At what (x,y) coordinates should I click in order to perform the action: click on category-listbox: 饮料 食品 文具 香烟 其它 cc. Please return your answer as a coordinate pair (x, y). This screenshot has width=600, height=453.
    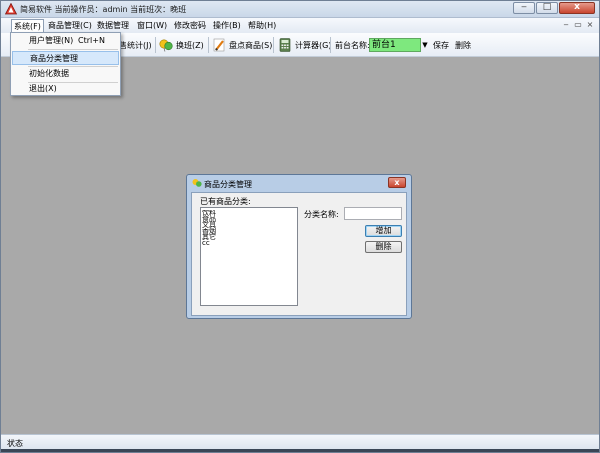
    Looking at the image, I should click on (249, 256).